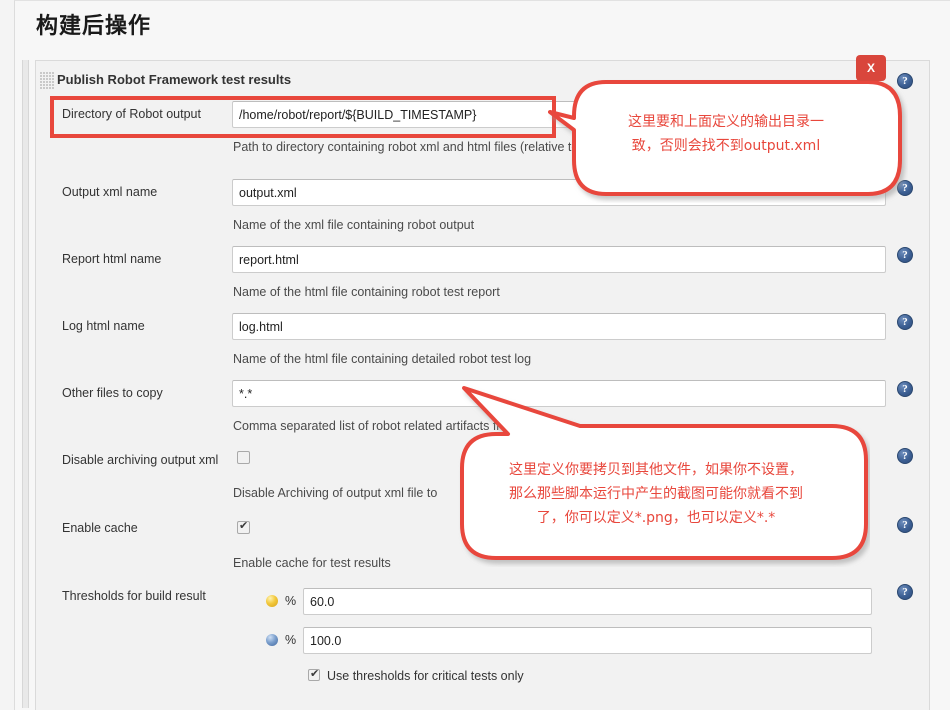 The width and height of the screenshot is (950, 710). What do you see at coordinates (587, 601) in the screenshot?
I see `input-threshold-passed` at bounding box center [587, 601].